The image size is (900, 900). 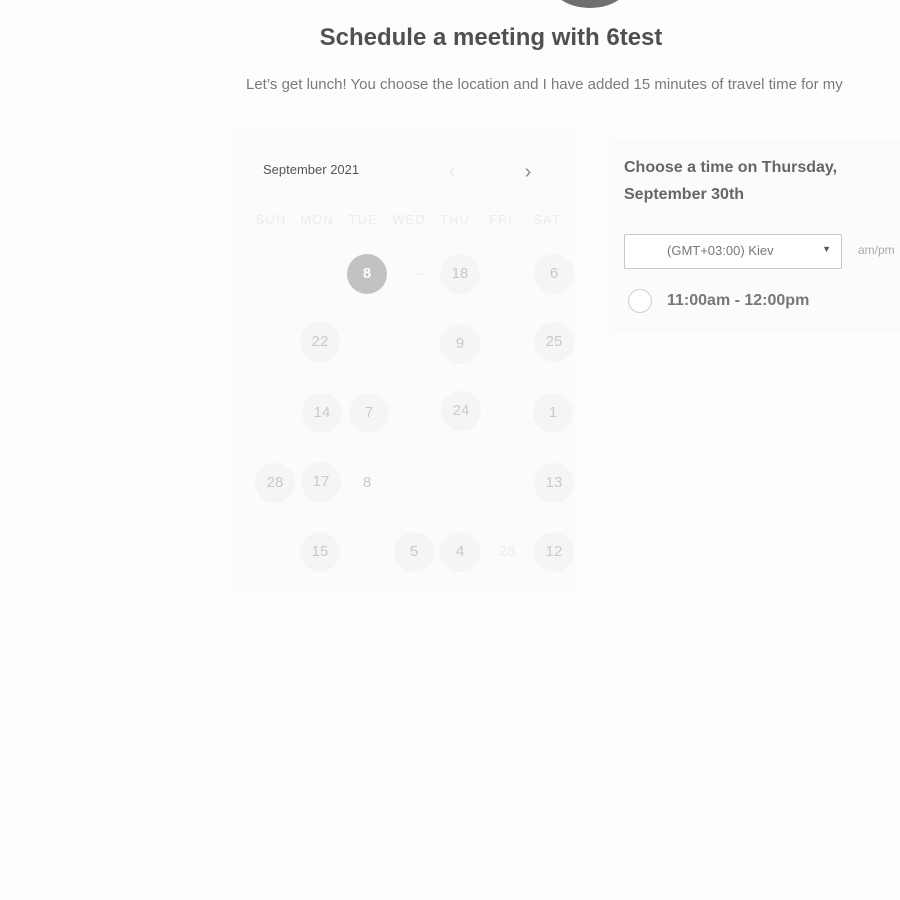 I want to click on calendar-day: 9, so click(x=460, y=344).